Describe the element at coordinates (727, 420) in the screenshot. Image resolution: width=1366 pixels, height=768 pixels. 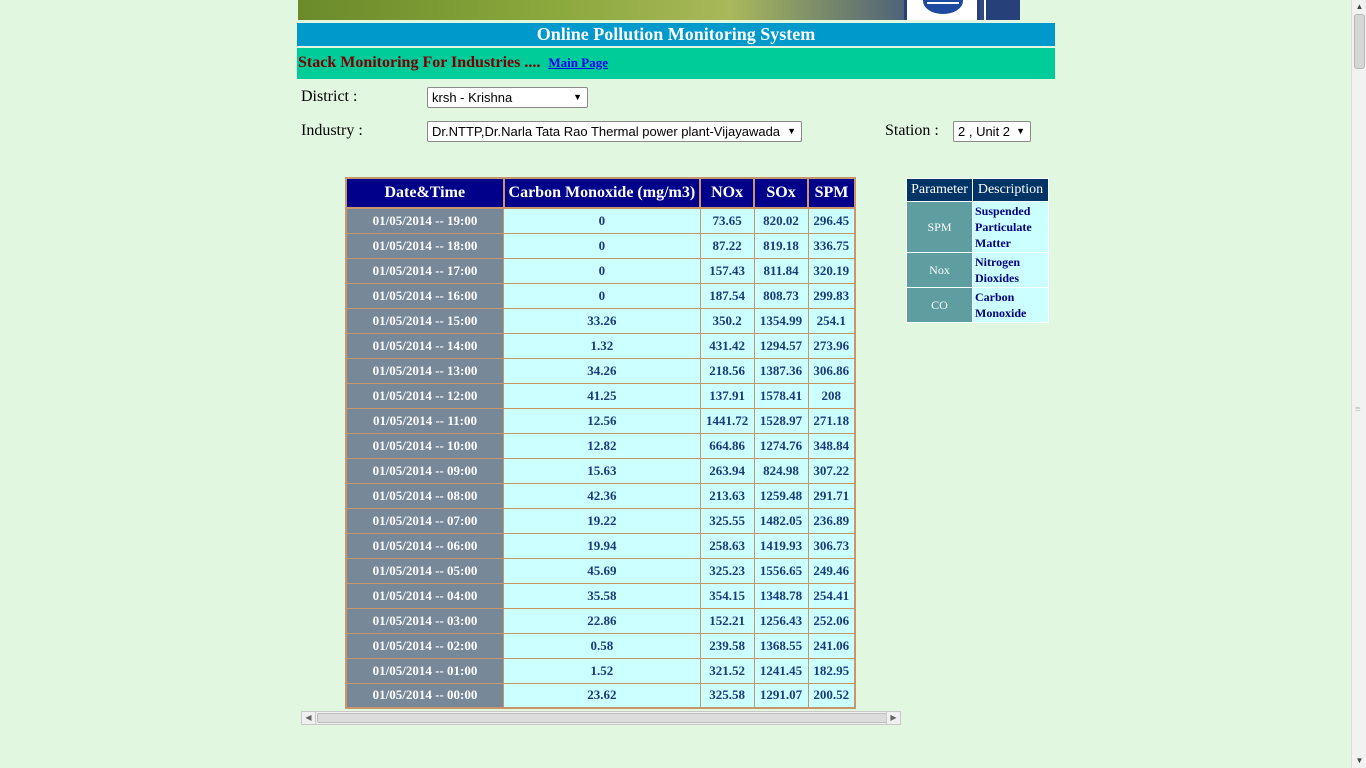
I see `cell-nox: 1441.72` at that location.